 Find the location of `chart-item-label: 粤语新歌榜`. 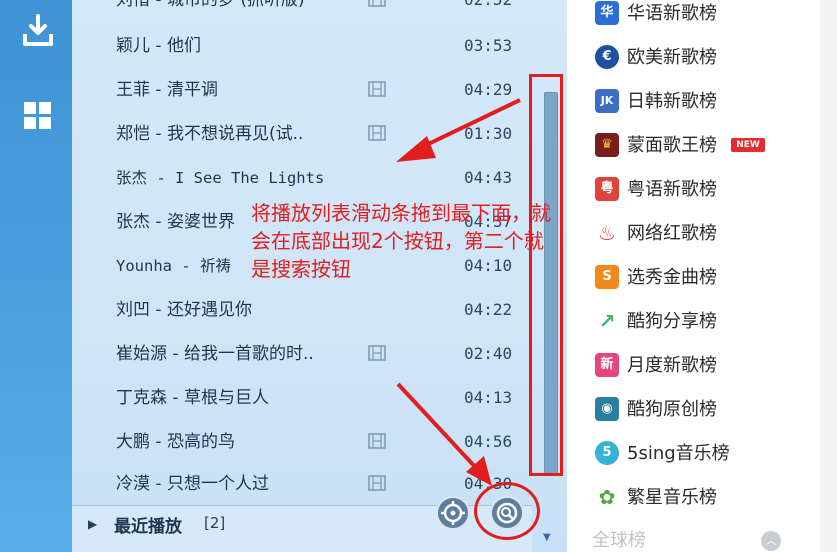

chart-item-label: 粤语新歌榜 is located at coordinates (672, 189).